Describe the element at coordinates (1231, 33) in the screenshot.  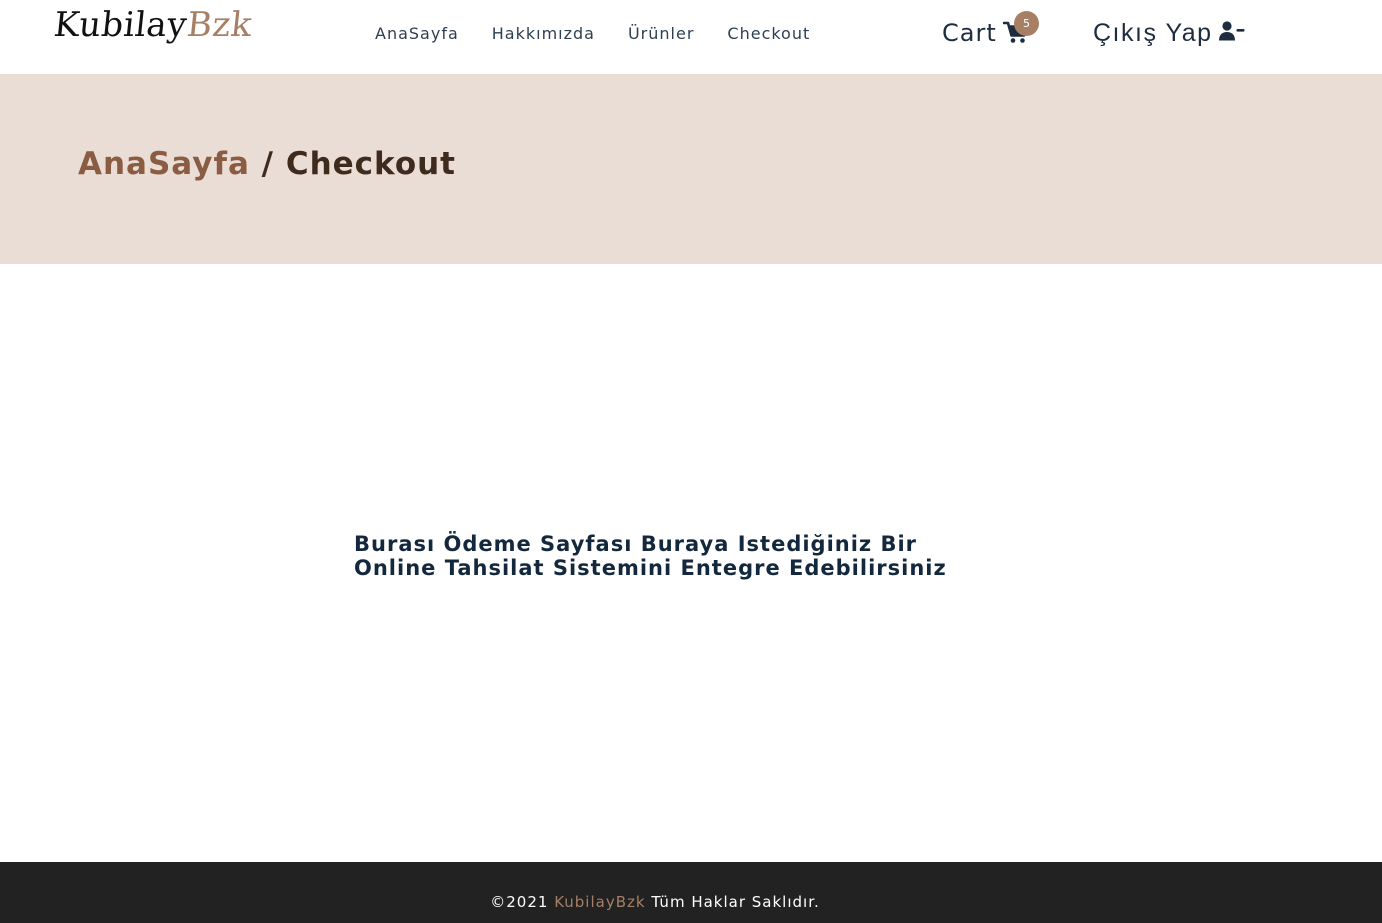
I see `user-minus-icon` at that location.